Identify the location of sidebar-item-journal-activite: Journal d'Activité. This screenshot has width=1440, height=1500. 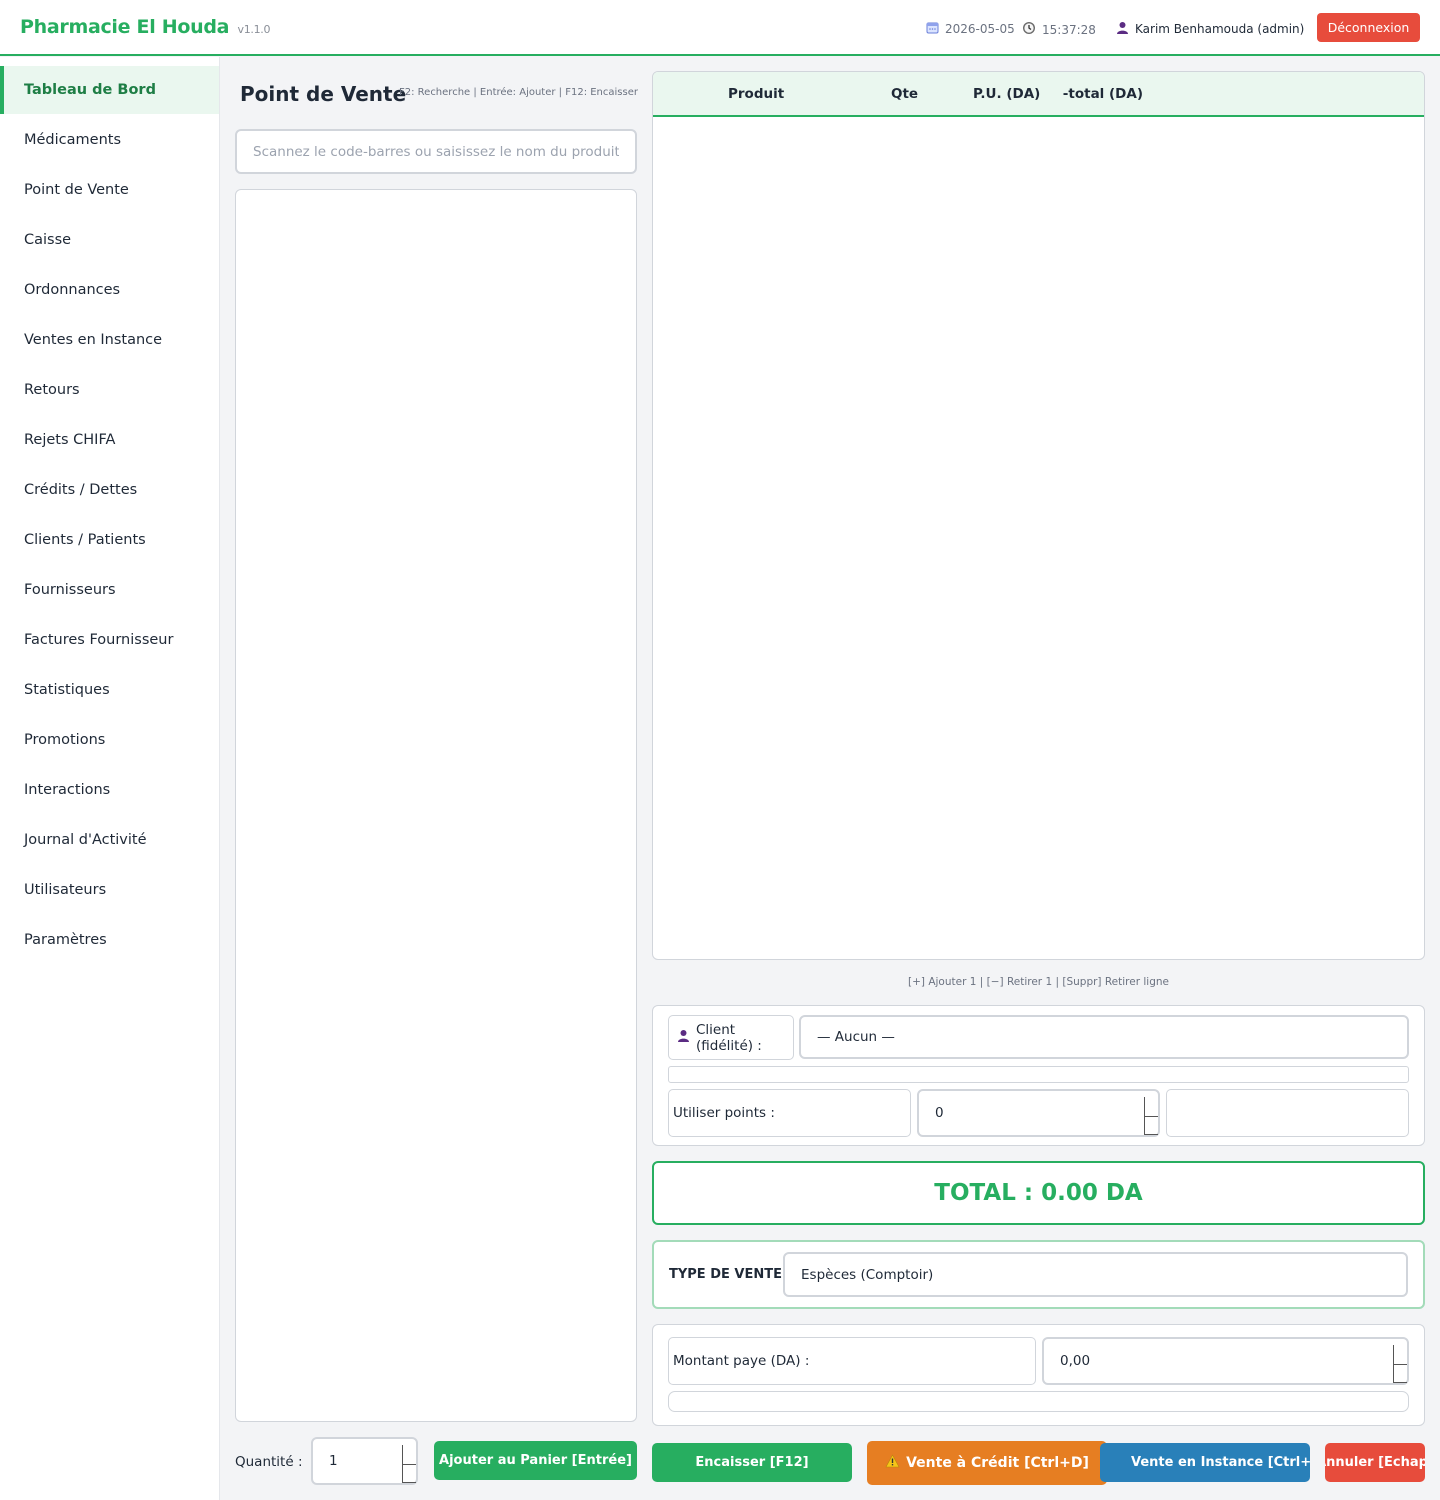
(109, 840).